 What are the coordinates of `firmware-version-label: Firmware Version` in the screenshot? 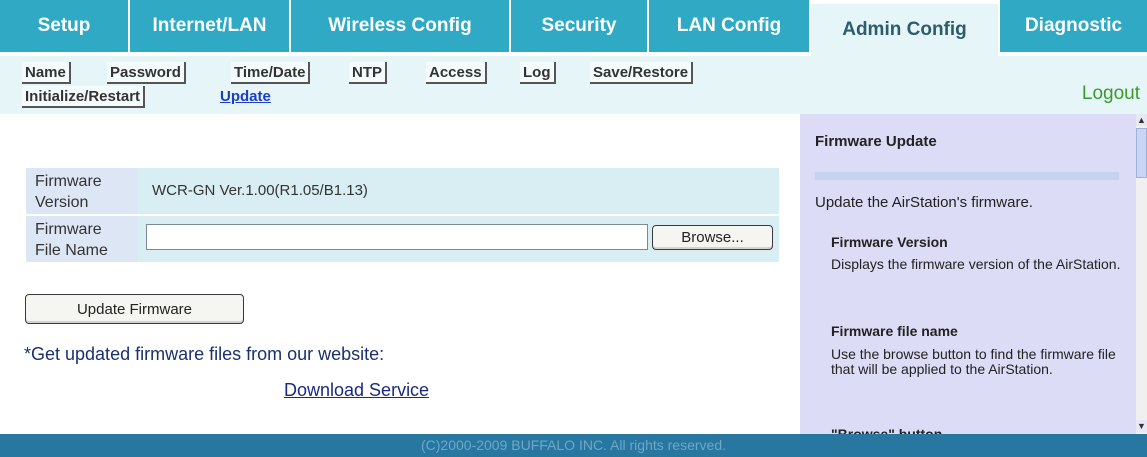 It's located at (82, 191).